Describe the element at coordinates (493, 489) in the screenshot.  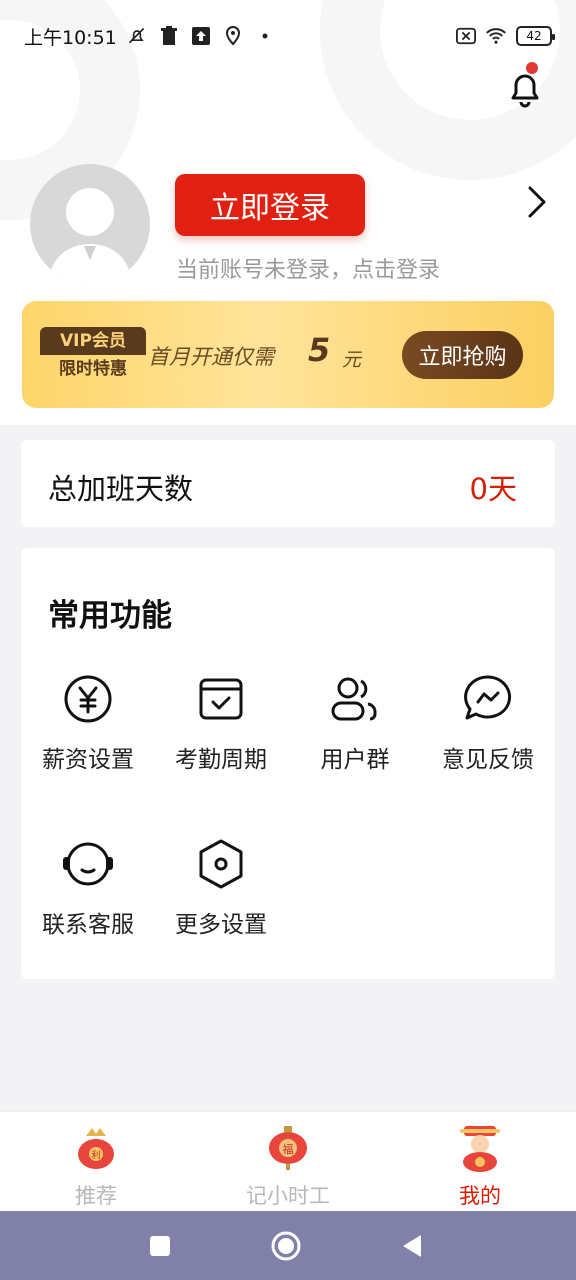
I see `overtime-value: 0天` at that location.